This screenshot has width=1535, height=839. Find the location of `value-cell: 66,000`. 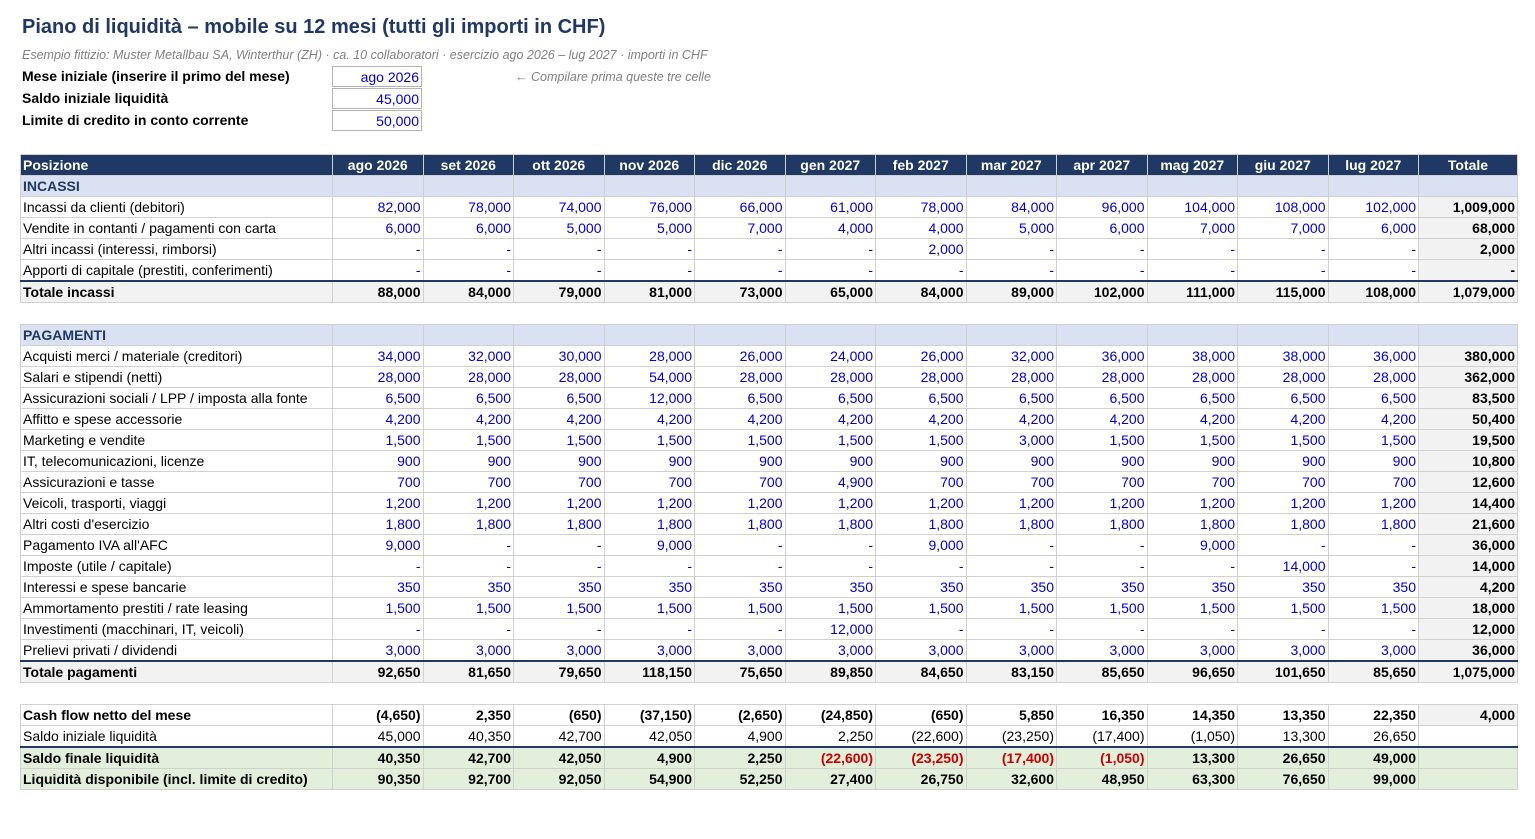

value-cell: 66,000 is located at coordinates (740, 207).